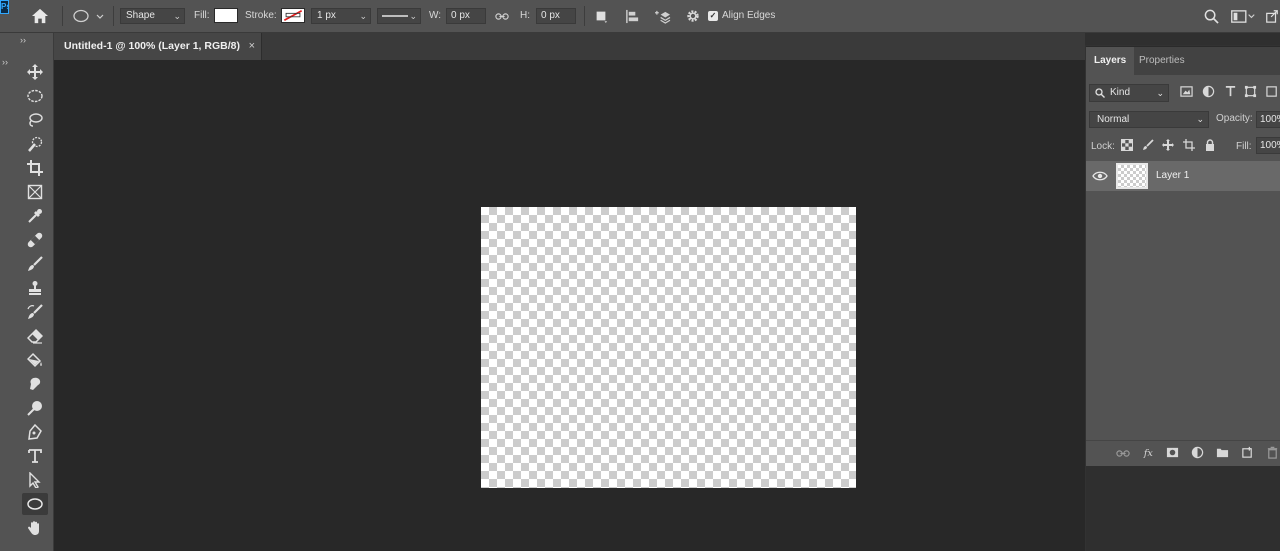 This screenshot has width=1280, height=551. Describe the element at coordinates (1271, 16) in the screenshot. I see `share-button` at that location.